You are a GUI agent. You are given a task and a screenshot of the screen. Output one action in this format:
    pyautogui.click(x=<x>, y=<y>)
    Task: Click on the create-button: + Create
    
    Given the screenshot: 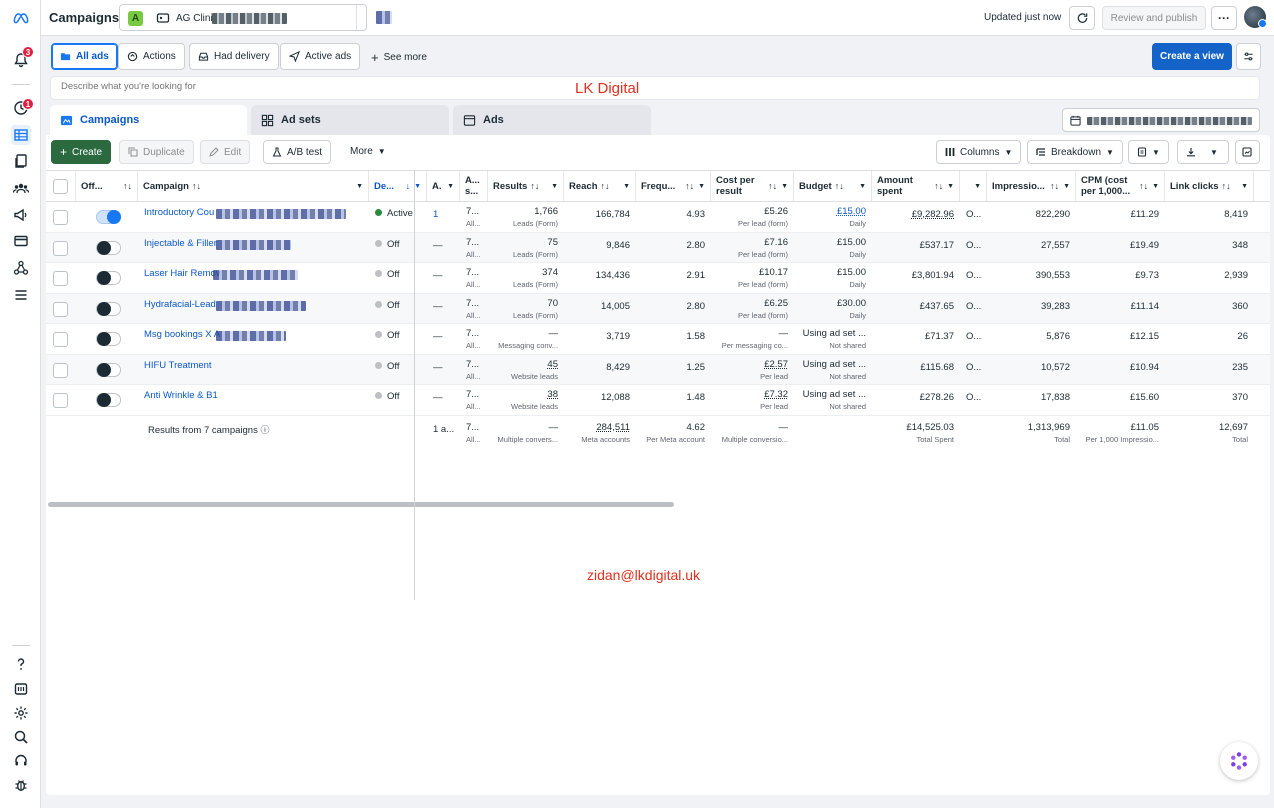 What is the action you would take?
    pyautogui.click(x=81, y=152)
    